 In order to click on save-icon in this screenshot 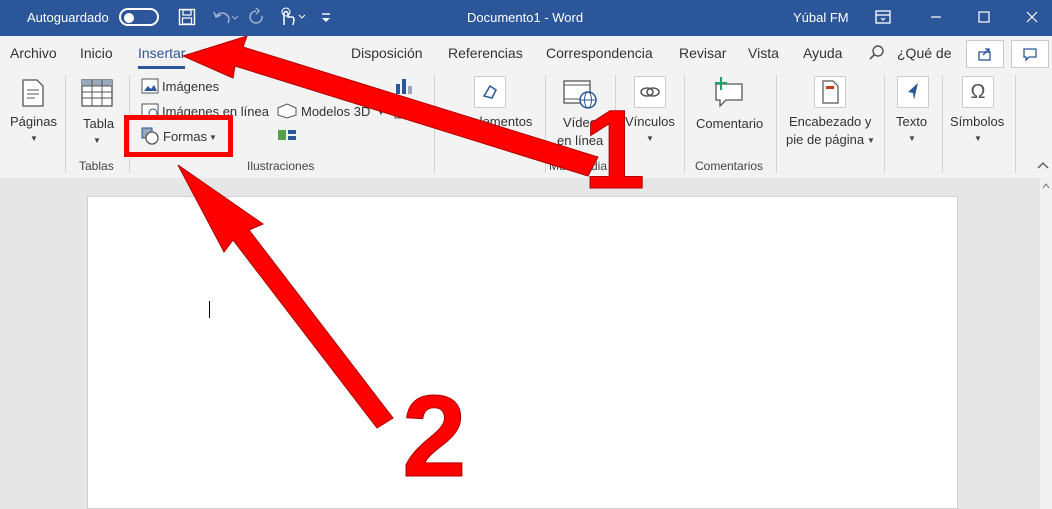, I will do `click(187, 17)`.